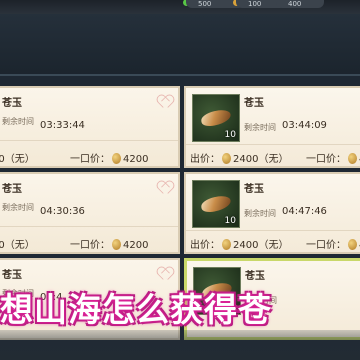 This screenshot has height=360, width=360. What do you see at coordinates (304, 125) in the screenshot?
I see `time-remaining: 03:44:09` at bounding box center [304, 125].